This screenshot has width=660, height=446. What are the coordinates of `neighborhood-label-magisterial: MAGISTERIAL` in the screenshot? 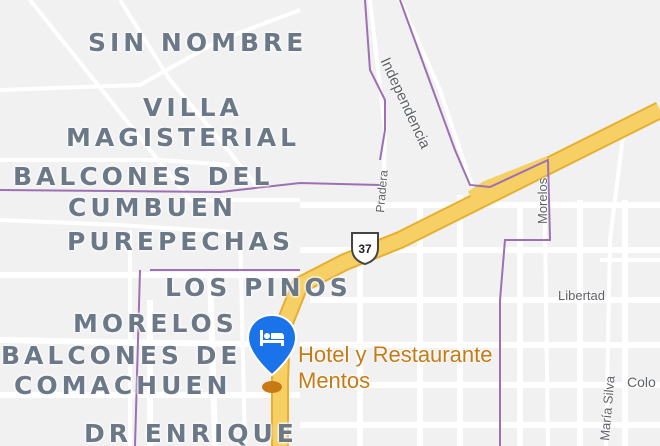 It's located at (183, 137).